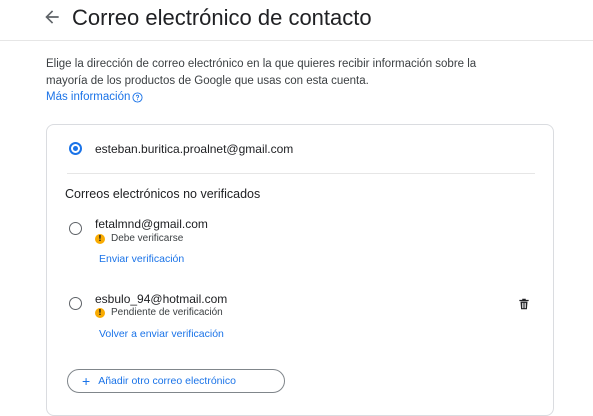  Describe the element at coordinates (161, 334) in the screenshot. I see `resend-verification-link: Volver a enviar verificación` at that location.